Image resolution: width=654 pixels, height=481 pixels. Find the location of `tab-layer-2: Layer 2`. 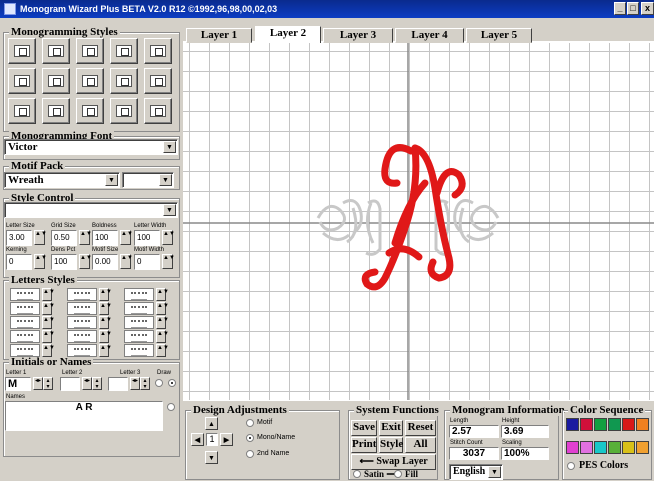

tab-layer-2: Layer 2 is located at coordinates (288, 35).